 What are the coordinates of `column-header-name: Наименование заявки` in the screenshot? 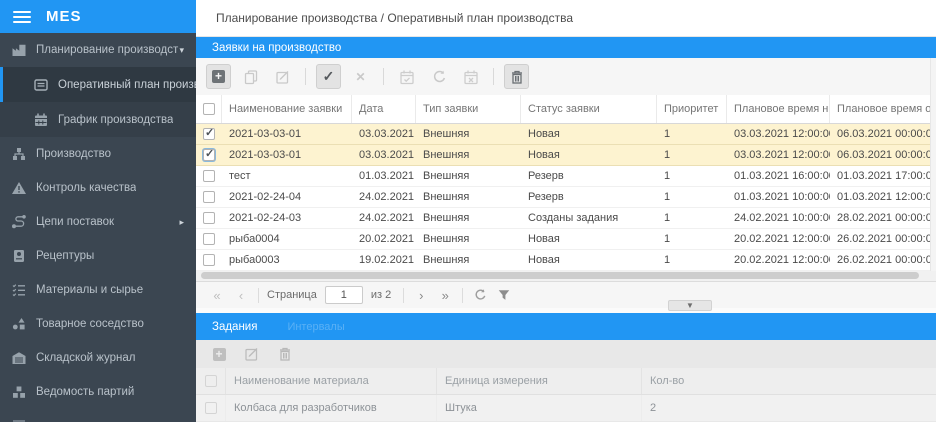 It's located at (287, 109).